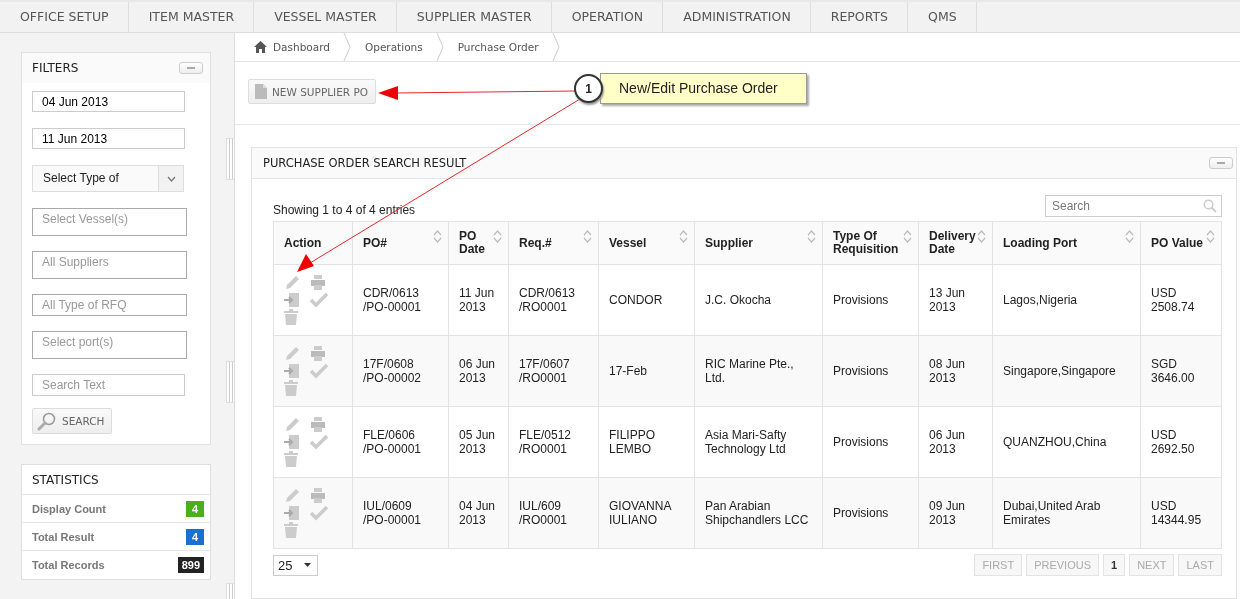 Image resolution: width=1240 pixels, height=599 pixels. I want to click on table-cell: GIOVANNA IULIANO, so click(646, 513).